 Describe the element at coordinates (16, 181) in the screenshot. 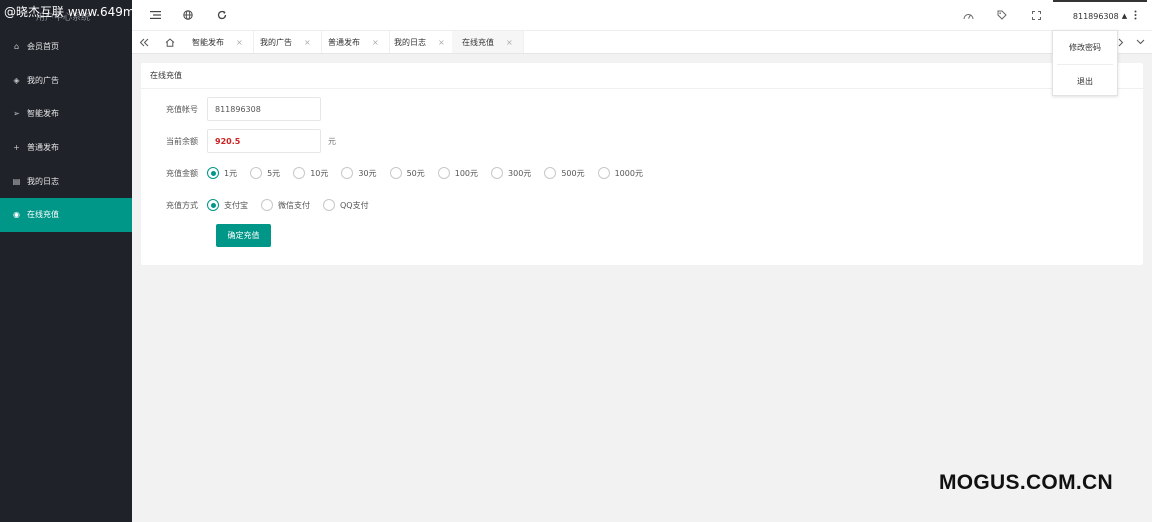

I see `log-icon: ▤` at that location.